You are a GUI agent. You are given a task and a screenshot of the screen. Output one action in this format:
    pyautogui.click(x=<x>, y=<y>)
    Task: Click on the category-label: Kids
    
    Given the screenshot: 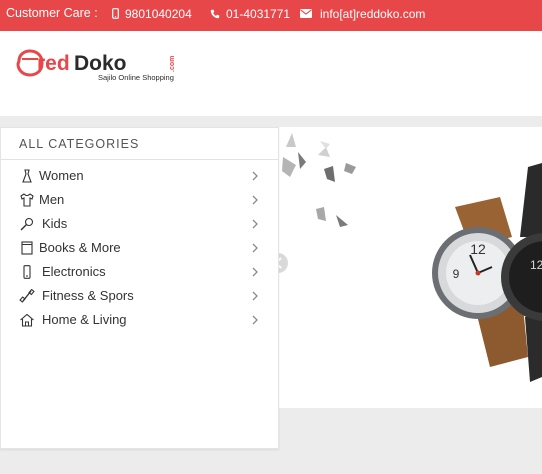 What is the action you would take?
    pyautogui.click(x=55, y=223)
    